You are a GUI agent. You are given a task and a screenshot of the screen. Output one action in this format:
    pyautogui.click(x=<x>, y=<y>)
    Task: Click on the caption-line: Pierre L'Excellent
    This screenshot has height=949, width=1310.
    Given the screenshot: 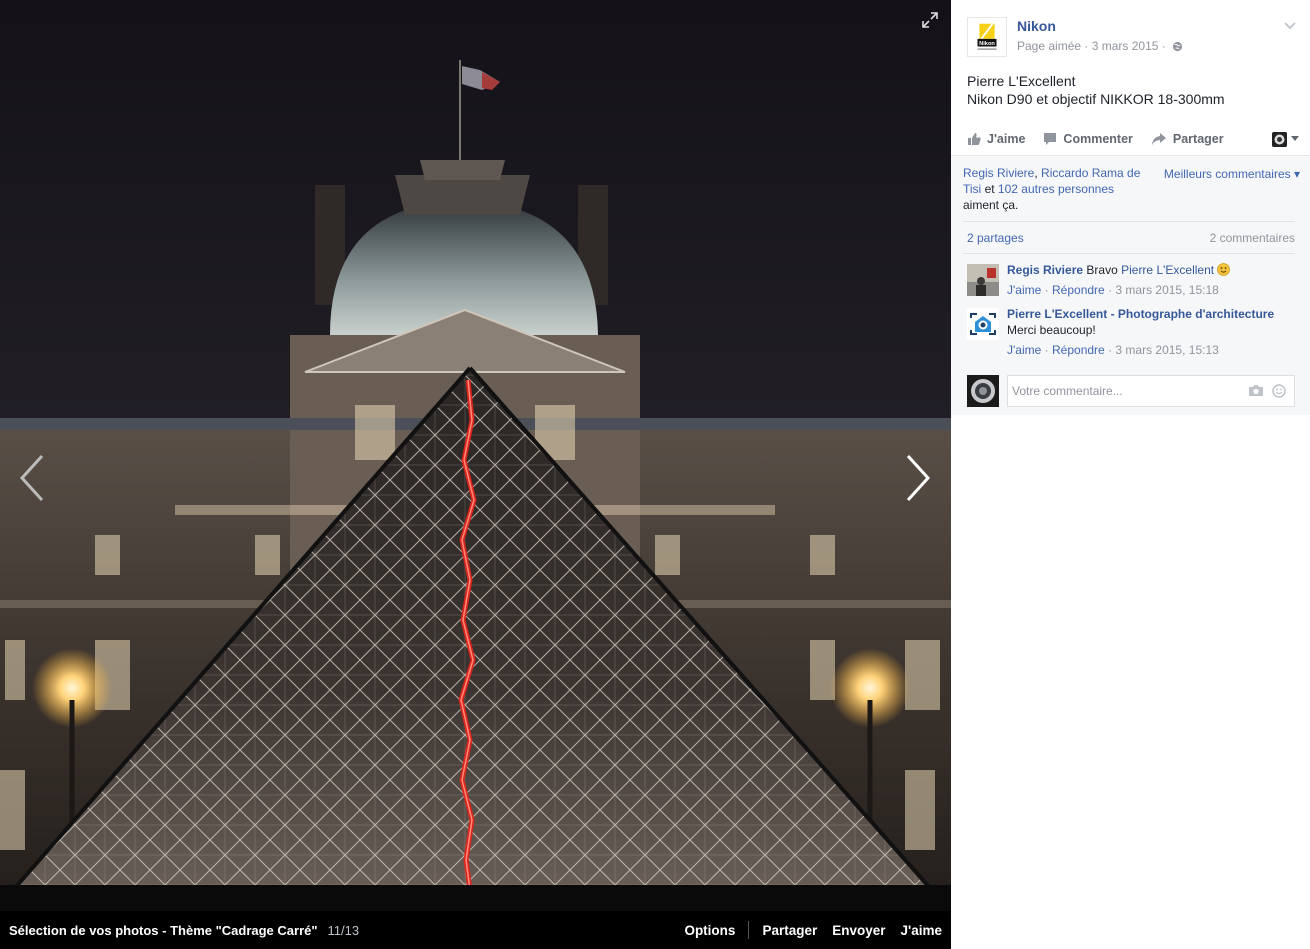 What is the action you would take?
    pyautogui.click(x=1021, y=81)
    